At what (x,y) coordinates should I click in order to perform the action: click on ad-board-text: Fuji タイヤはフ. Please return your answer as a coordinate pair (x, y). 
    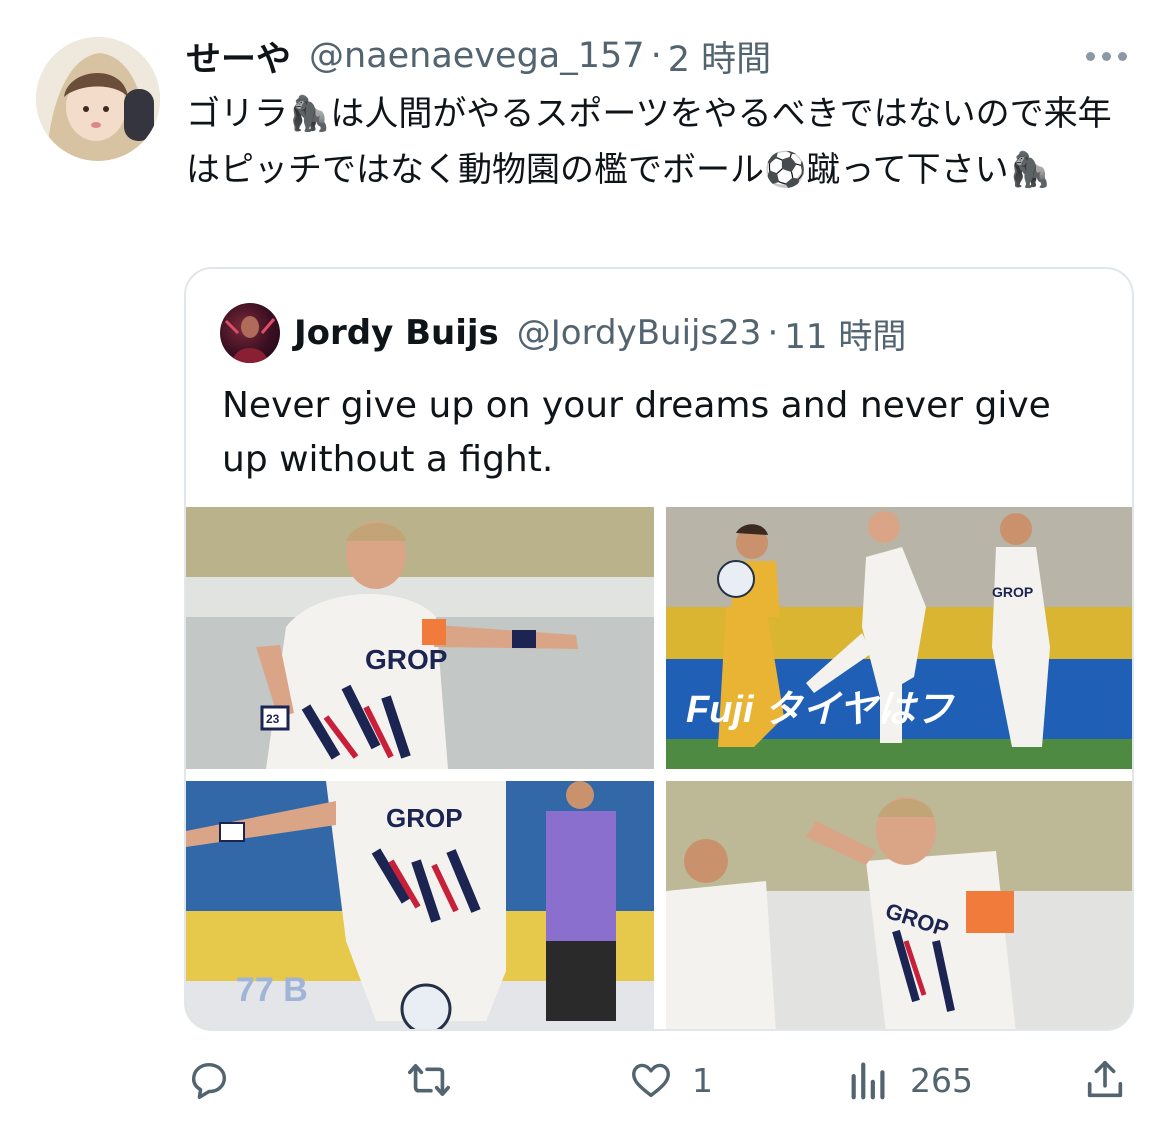
    Looking at the image, I should click on (820, 710).